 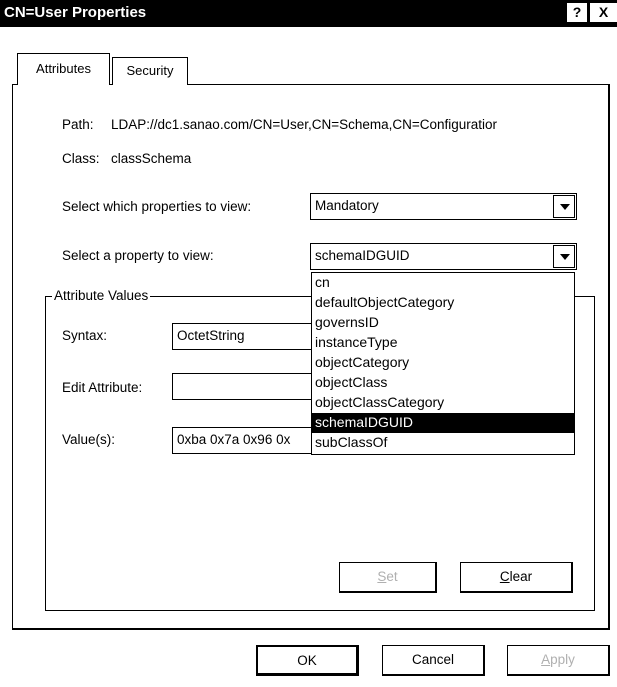 I want to click on dropdown-option-objectclass: objectClass, so click(x=443, y=383).